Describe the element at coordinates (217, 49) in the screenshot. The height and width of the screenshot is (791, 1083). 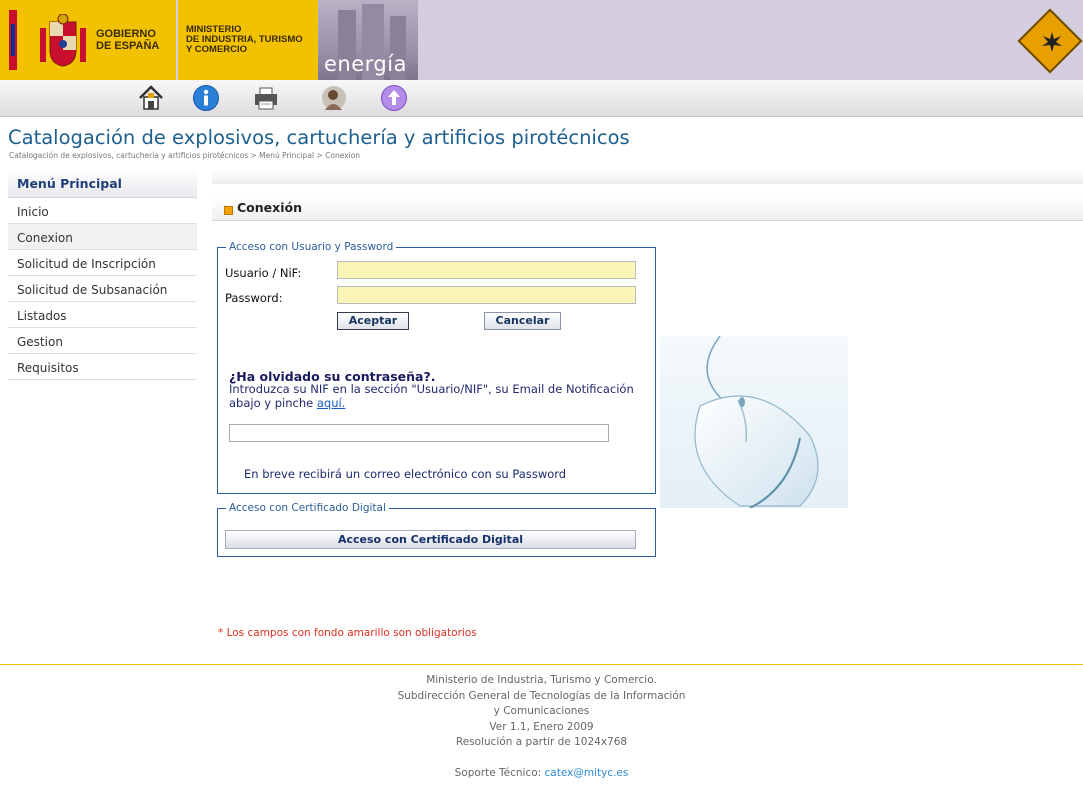
I see `ministerio-line-3: Y COMERCIO` at that location.